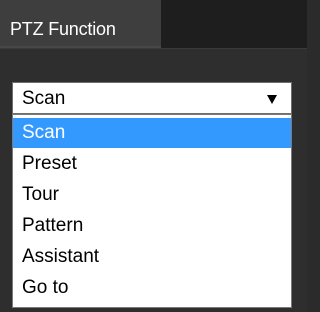  I want to click on ptz-function-select: Scan, so click(152, 98).